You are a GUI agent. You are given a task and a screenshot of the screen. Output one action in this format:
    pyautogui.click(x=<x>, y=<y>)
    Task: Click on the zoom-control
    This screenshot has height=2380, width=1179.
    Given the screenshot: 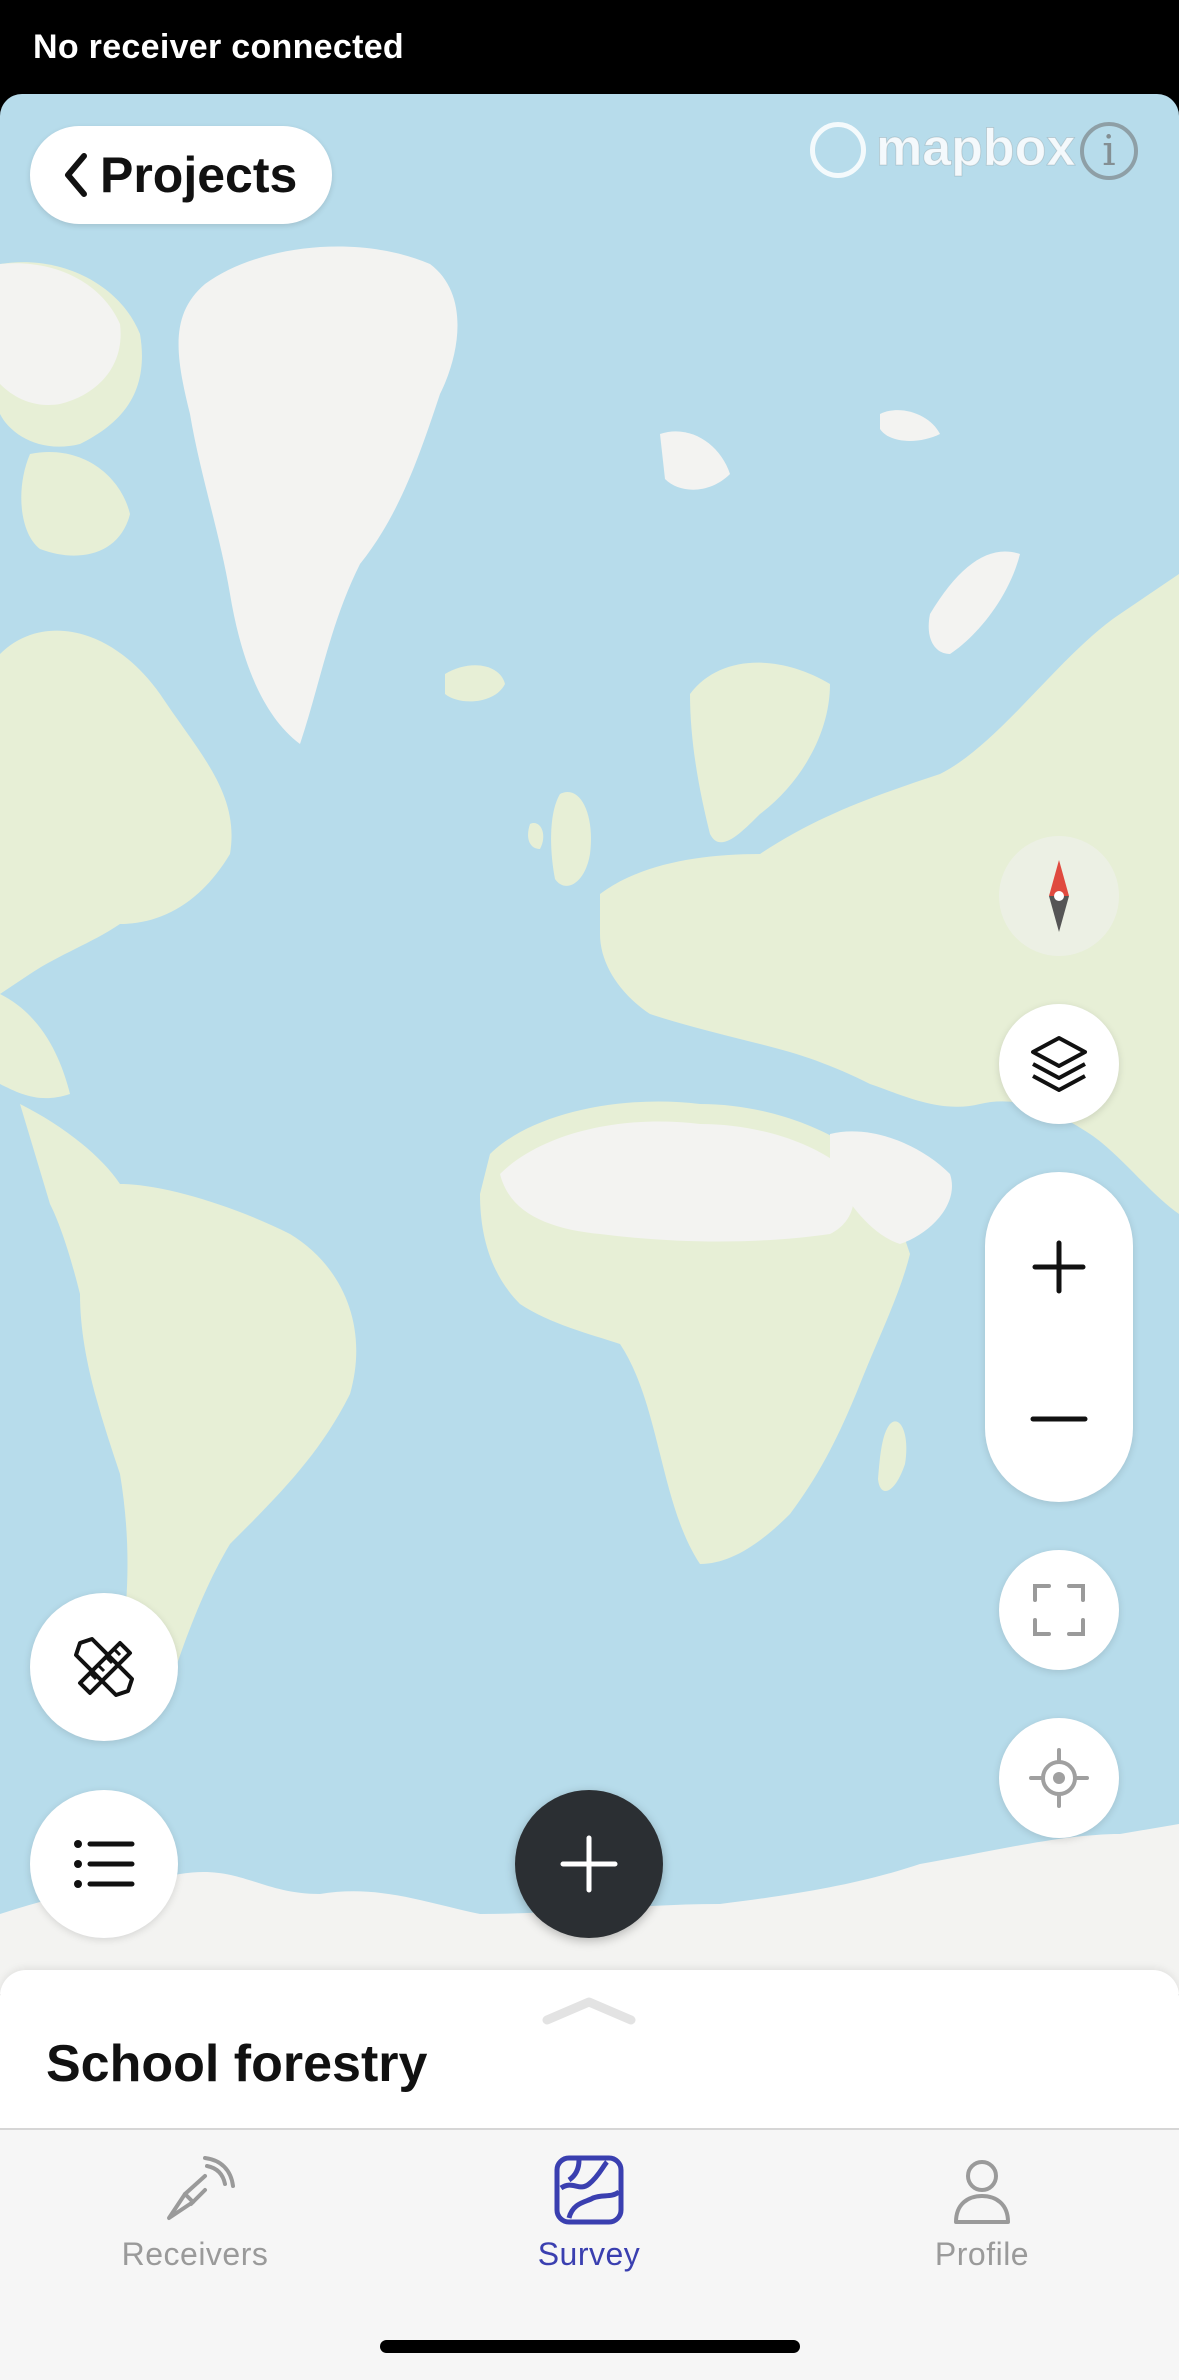 What is the action you would take?
    pyautogui.click(x=1059, y=1337)
    